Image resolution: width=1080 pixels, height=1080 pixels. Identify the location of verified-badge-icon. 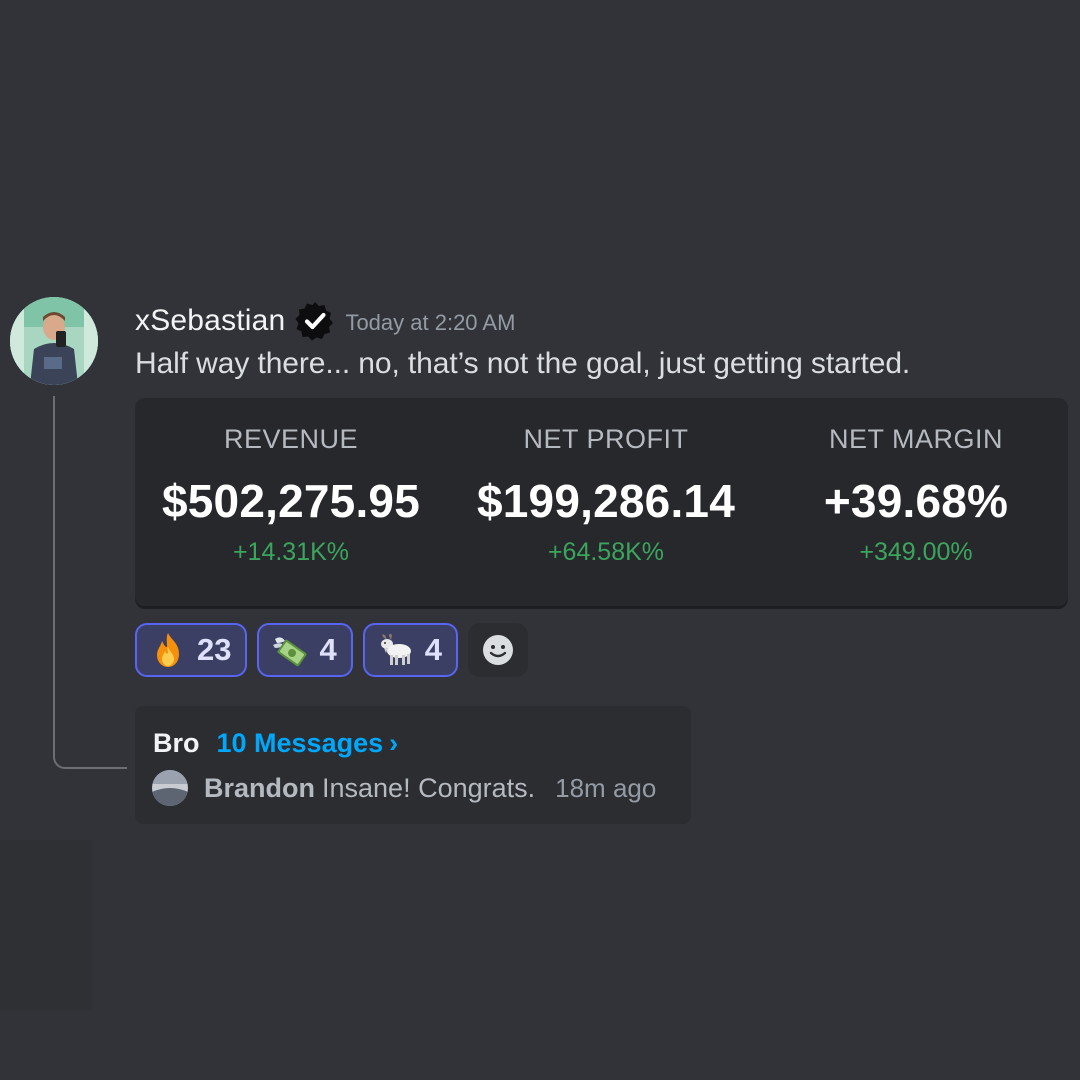
(315, 321).